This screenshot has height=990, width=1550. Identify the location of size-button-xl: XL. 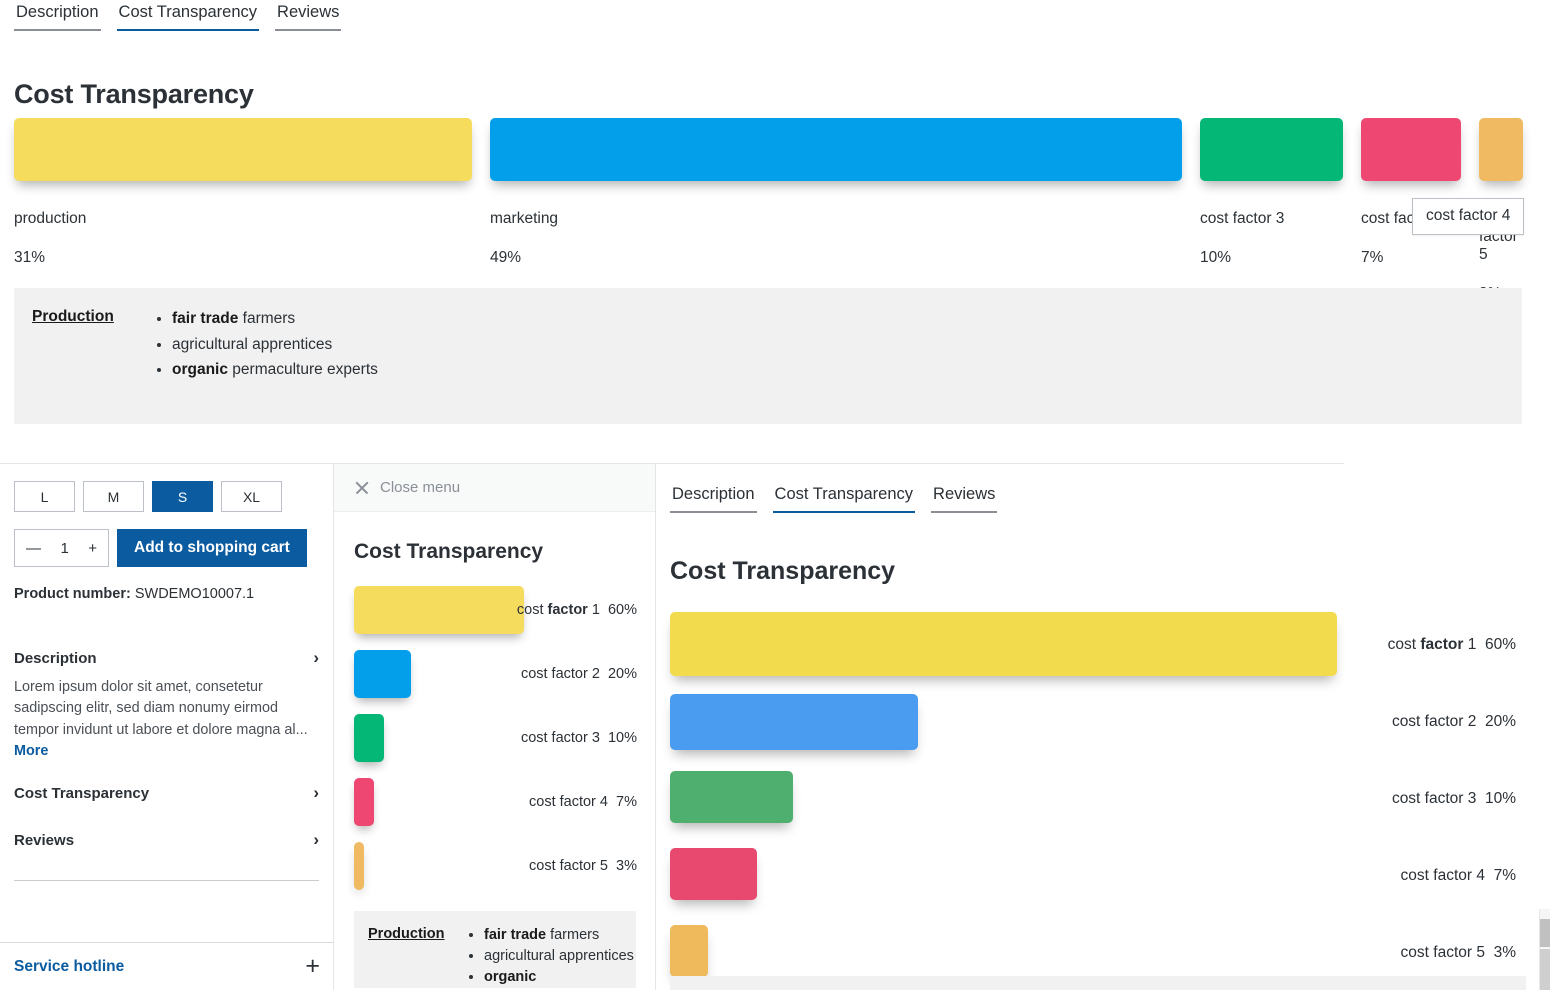
(251, 496).